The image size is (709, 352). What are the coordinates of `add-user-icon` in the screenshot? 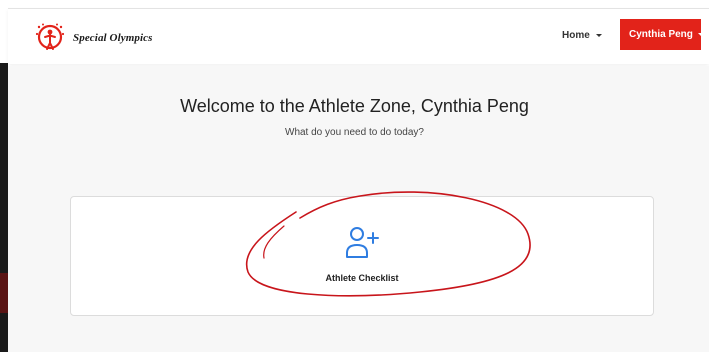 It's located at (362, 242).